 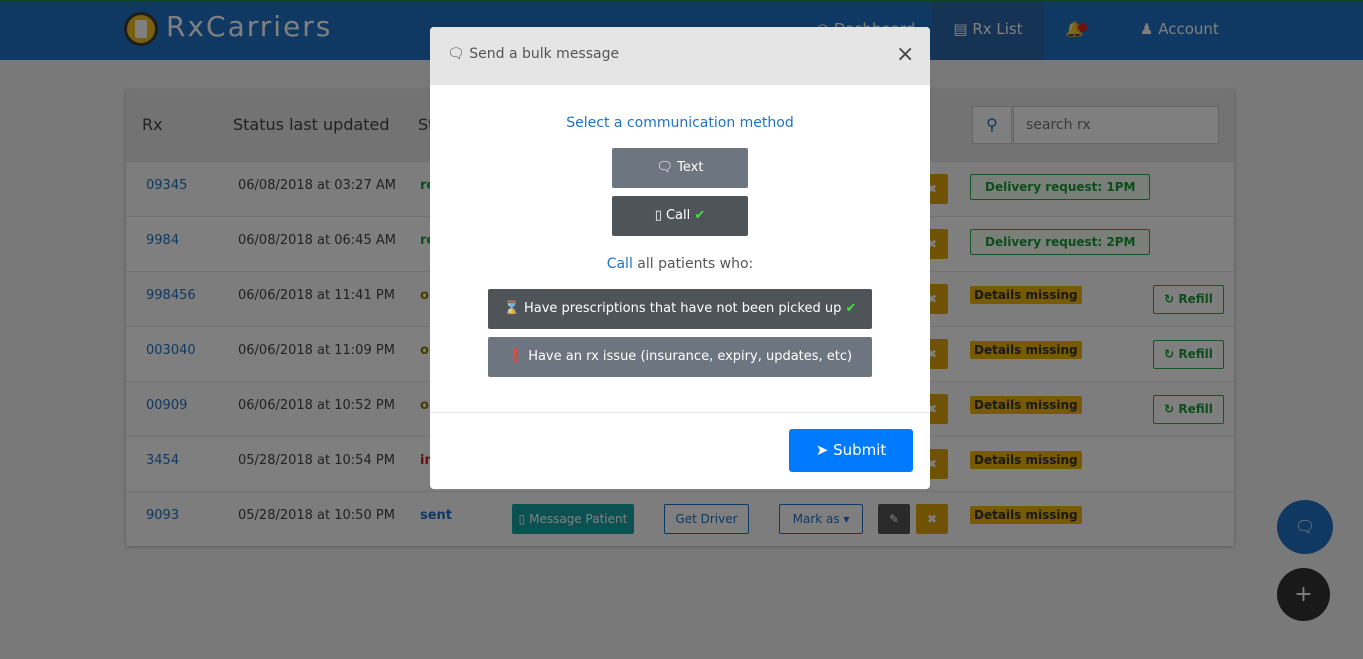 What do you see at coordinates (516, 356) in the screenshot?
I see `exclamation-circle-icon: ❗` at bounding box center [516, 356].